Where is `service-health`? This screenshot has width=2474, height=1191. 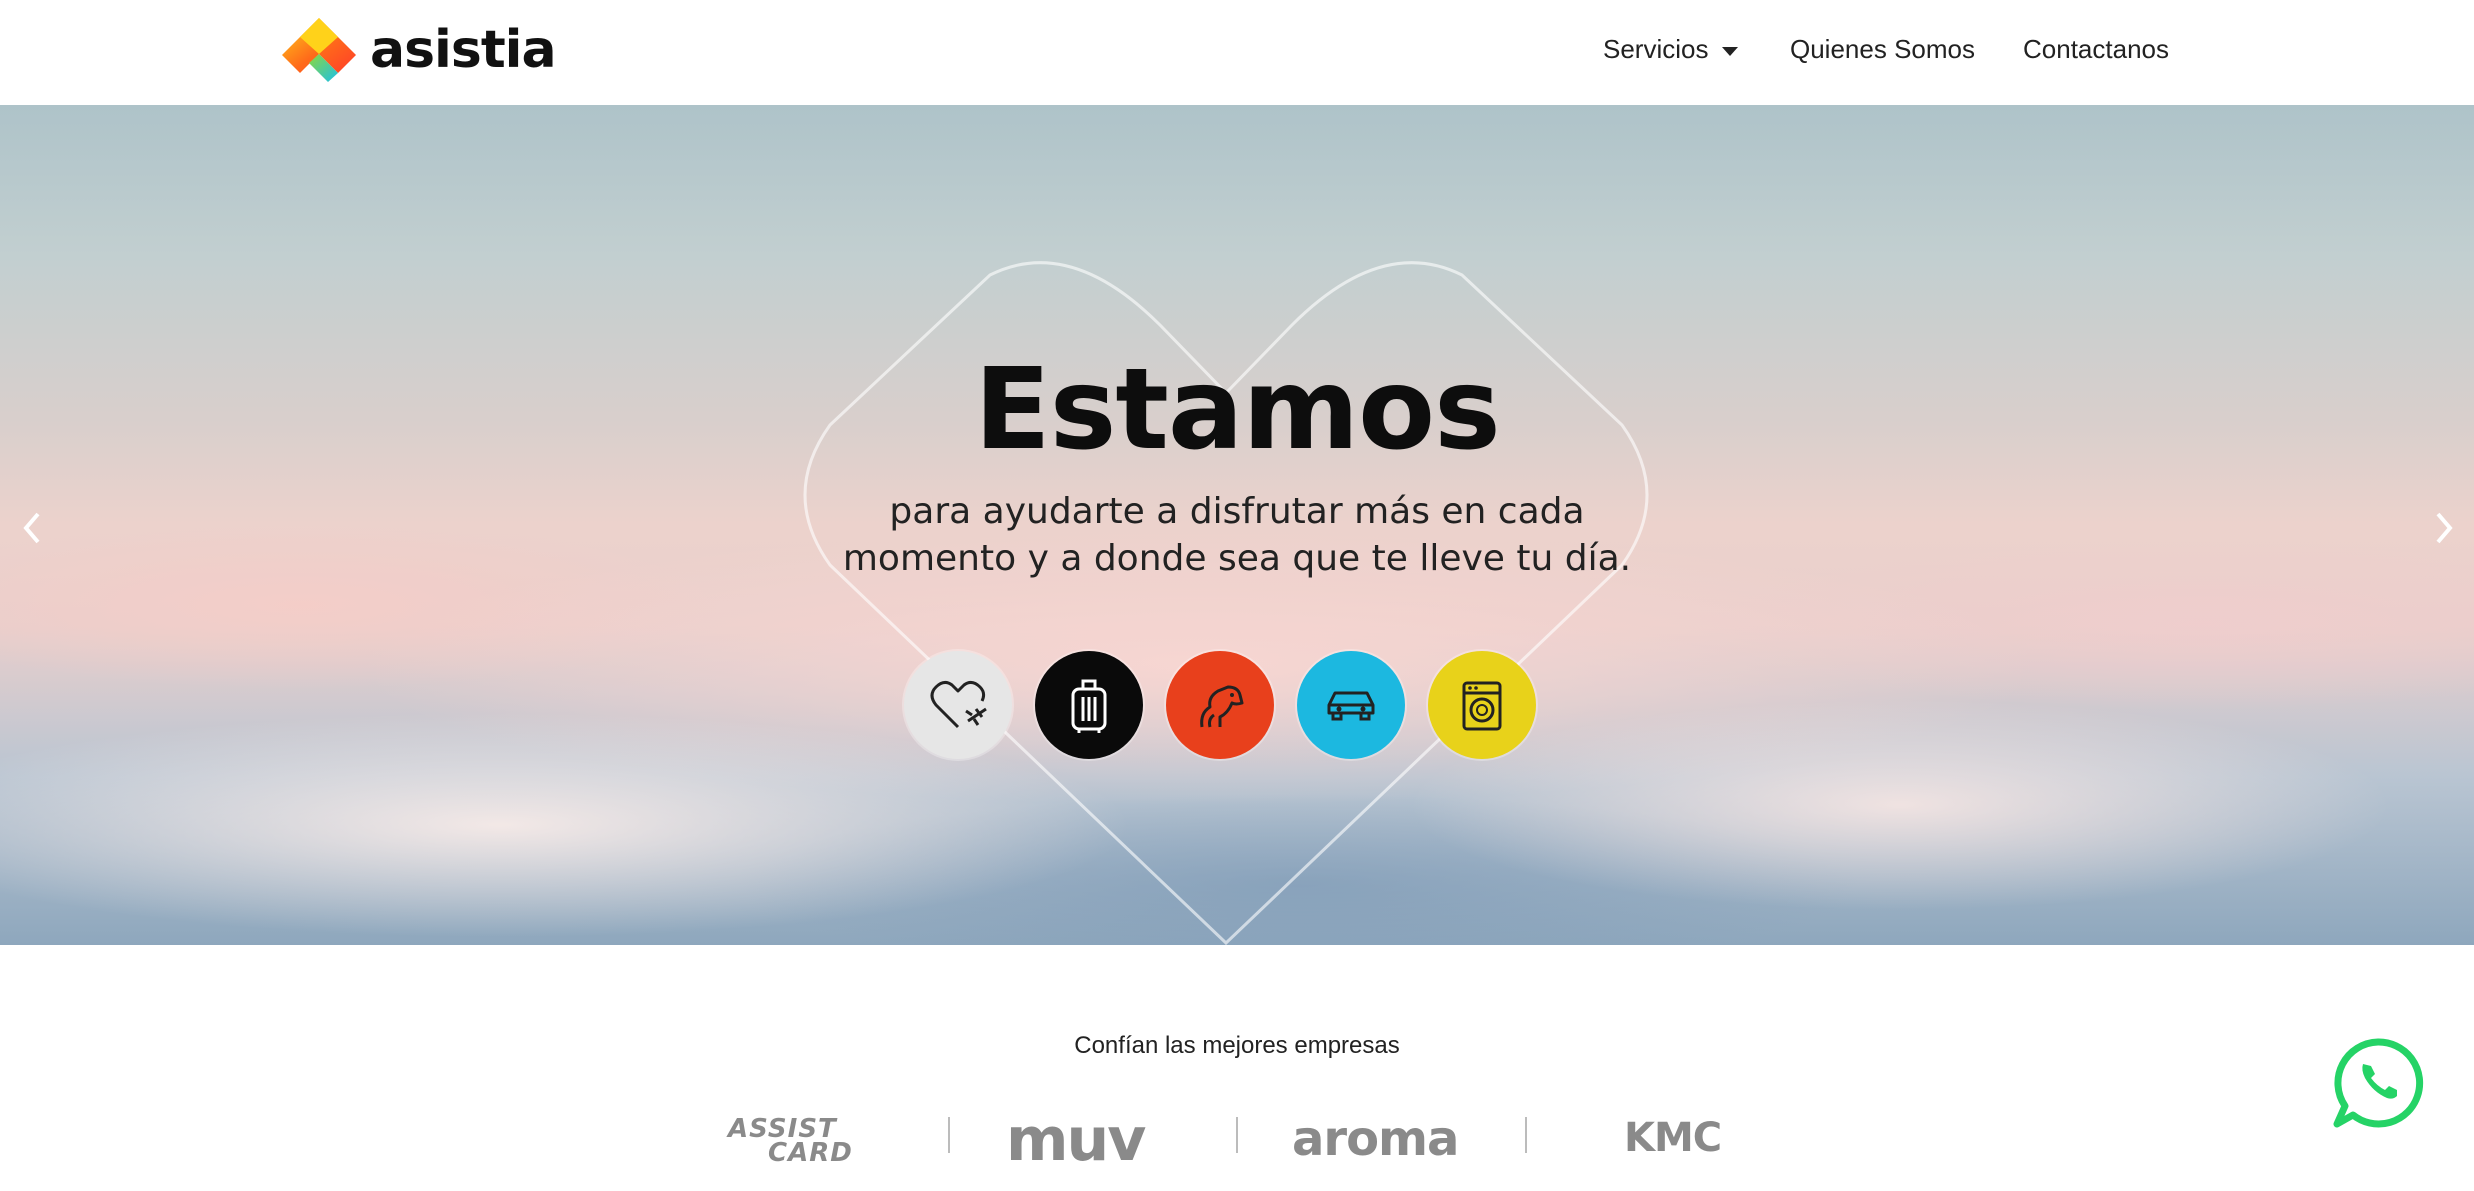
service-health is located at coordinates (958, 705).